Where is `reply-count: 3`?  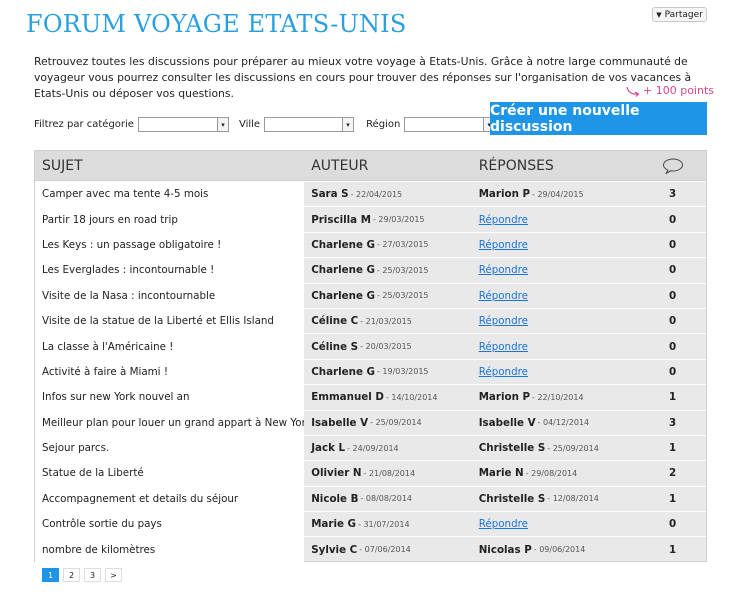
reply-count: 3 is located at coordinates (673, 422).